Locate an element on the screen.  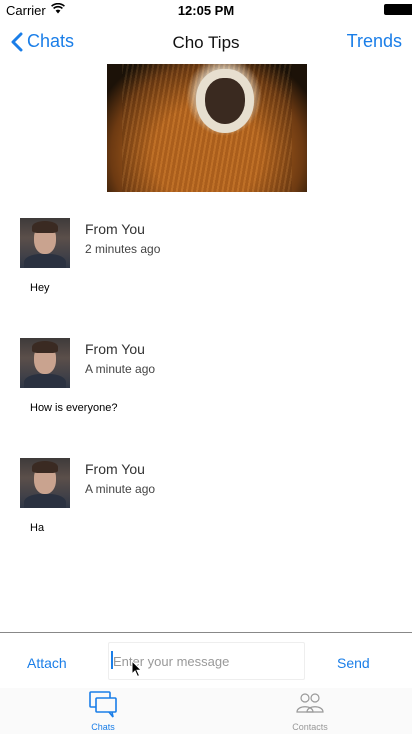
message-item: From You 2 minutes ago Hey is located at coordinates (206, 255).